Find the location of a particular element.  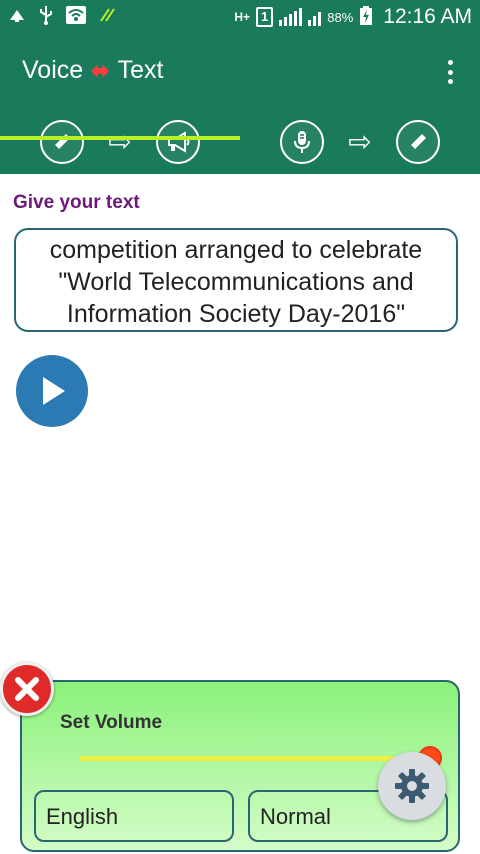

text-line: competition arranged to celebrate is located at coordinates (236, 250).